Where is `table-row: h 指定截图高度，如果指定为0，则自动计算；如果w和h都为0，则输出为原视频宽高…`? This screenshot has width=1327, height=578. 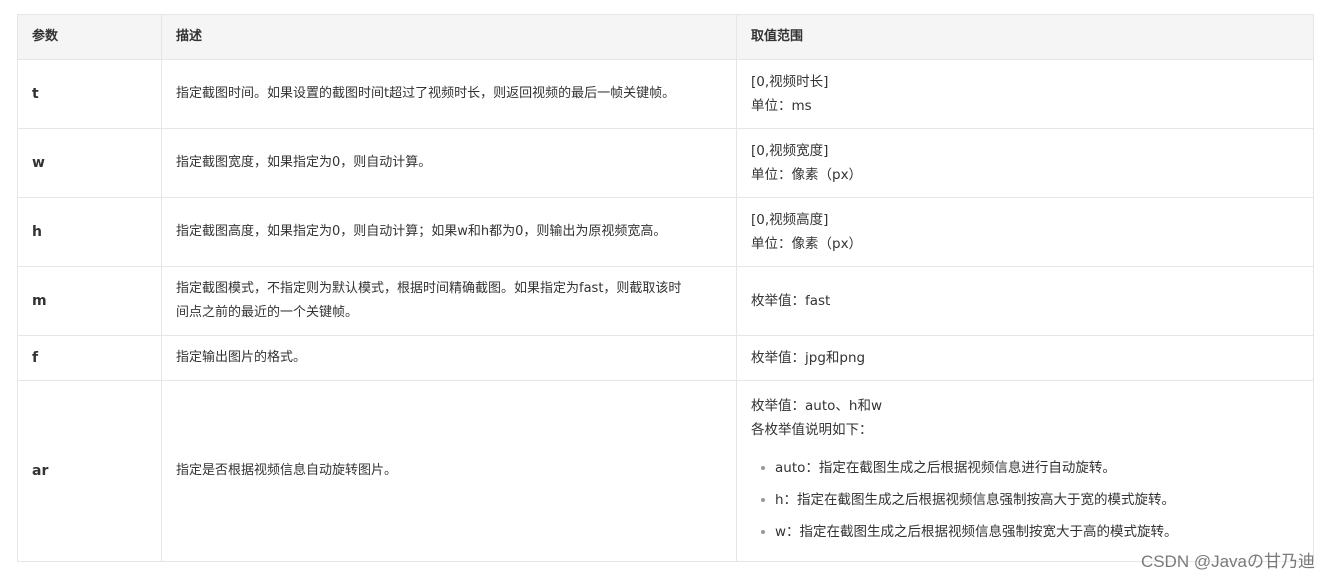 table-row: h 指定截图高度，如果指定为0，则自动计算；如果w和h都为0，则输出为原视频宽高… is located at coordinates (665, 232).